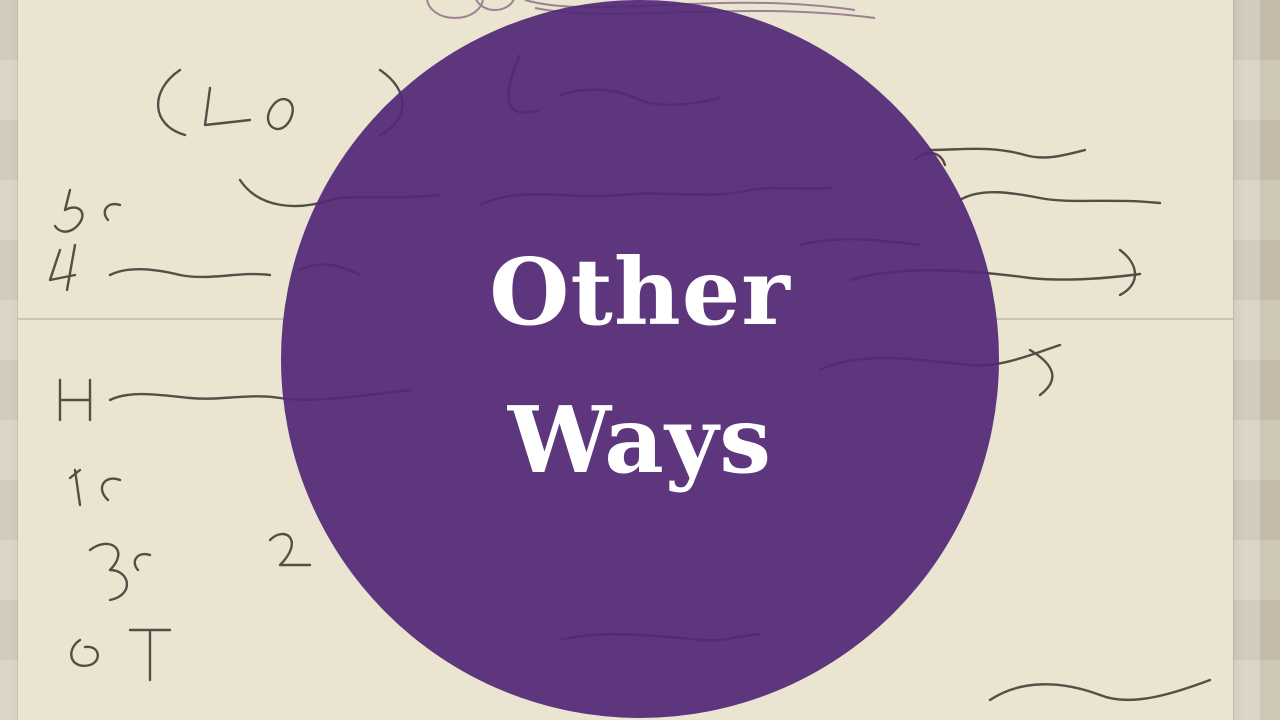 Image resolution: width=1280 pixels, height=720 pixels. I want to click on title-line-1: Other, so click(640, 292).